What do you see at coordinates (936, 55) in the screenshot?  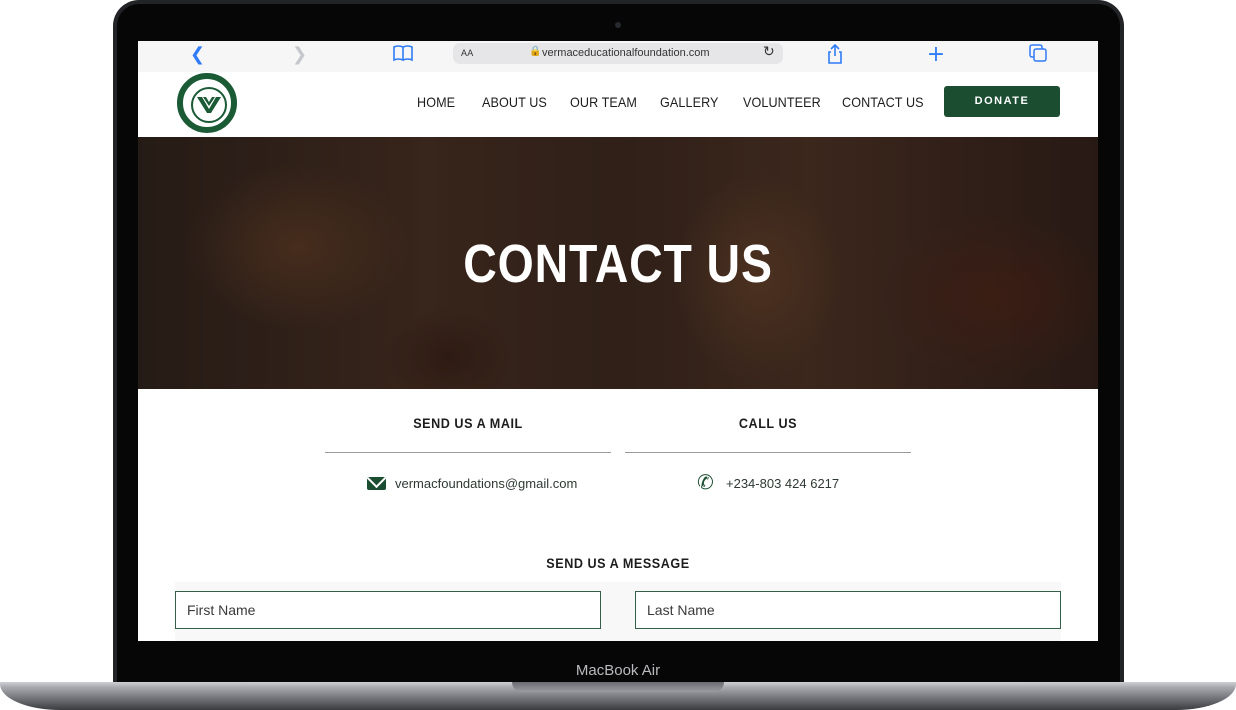 I see `new-tab-icon: +` at bounding box center [936, 55].